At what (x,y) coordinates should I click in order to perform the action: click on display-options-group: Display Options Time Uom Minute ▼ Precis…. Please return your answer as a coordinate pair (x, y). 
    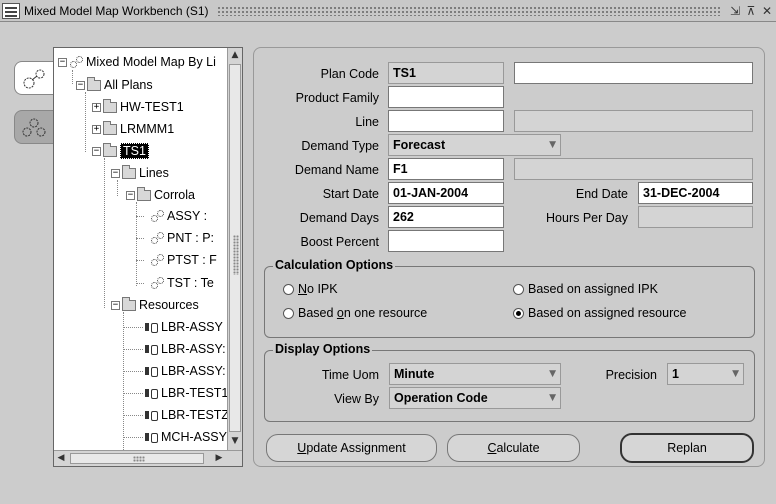
    Looking at the image, I should click on (509, 382).